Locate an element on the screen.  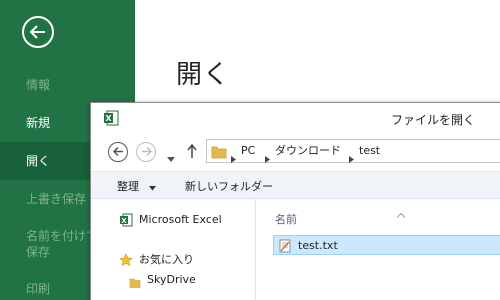
star-icon is located at coordinates (126, 261).